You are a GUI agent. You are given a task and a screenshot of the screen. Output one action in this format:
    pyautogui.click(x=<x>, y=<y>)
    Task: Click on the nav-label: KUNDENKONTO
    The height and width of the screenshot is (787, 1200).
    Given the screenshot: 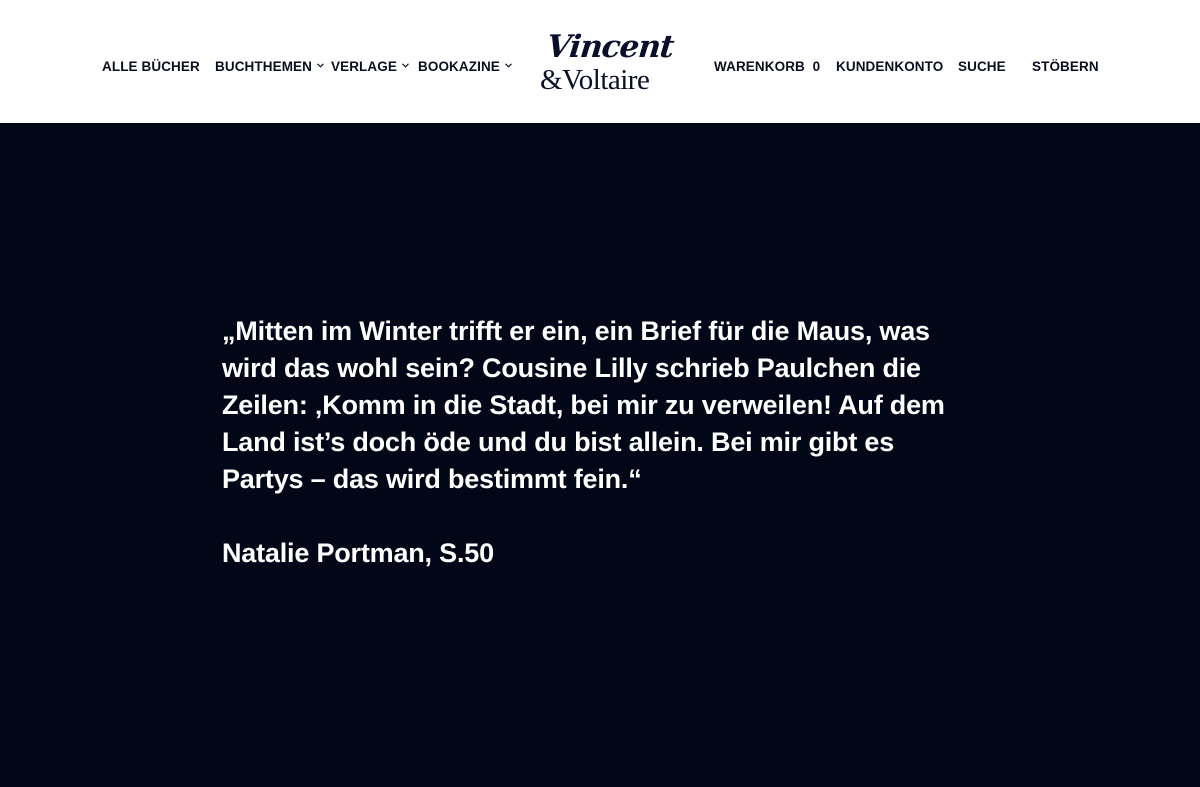 What is the action you would take?
    pyautogui.click(x=890, y=66)
    